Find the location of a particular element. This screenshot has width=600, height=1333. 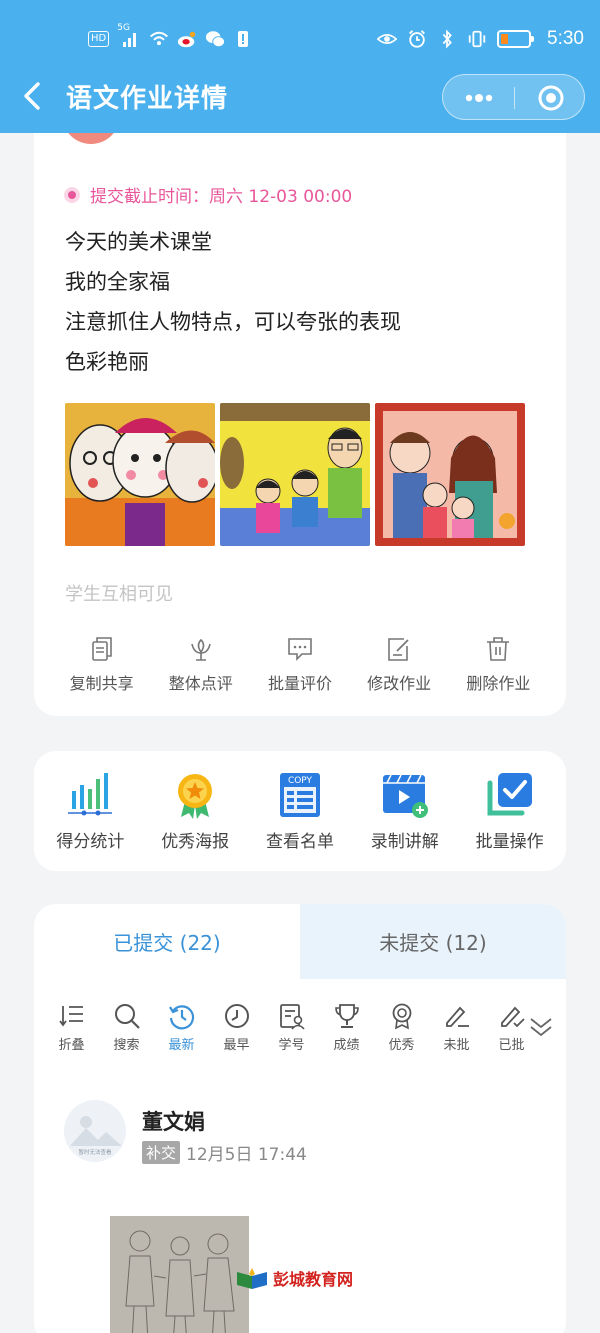

batch-operation-button: 批量操作 is located at coordinates (510, 810).